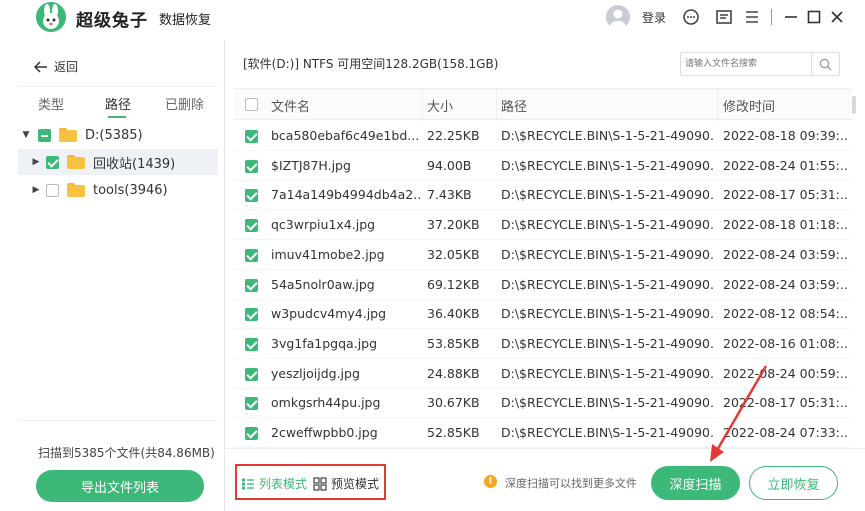 The width and height of the screenshot is (865, 511). I want to click on search-button, so click(825, 64).